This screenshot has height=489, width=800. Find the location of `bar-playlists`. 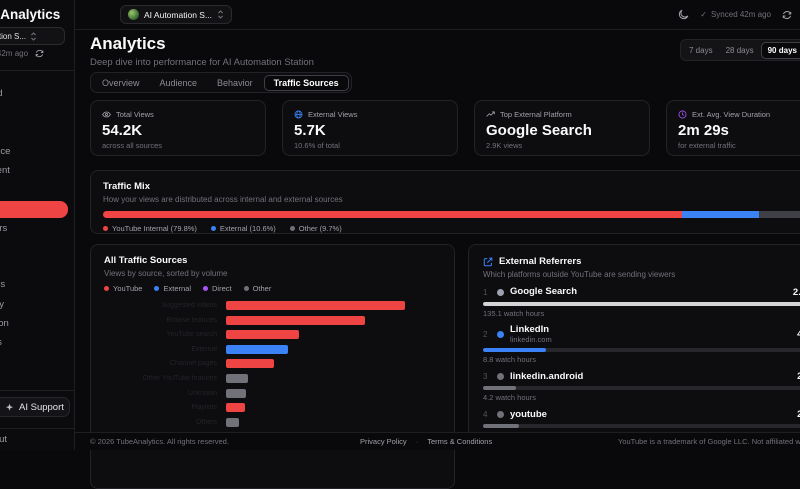

bar-playlists is located at coordinates (235, 408).